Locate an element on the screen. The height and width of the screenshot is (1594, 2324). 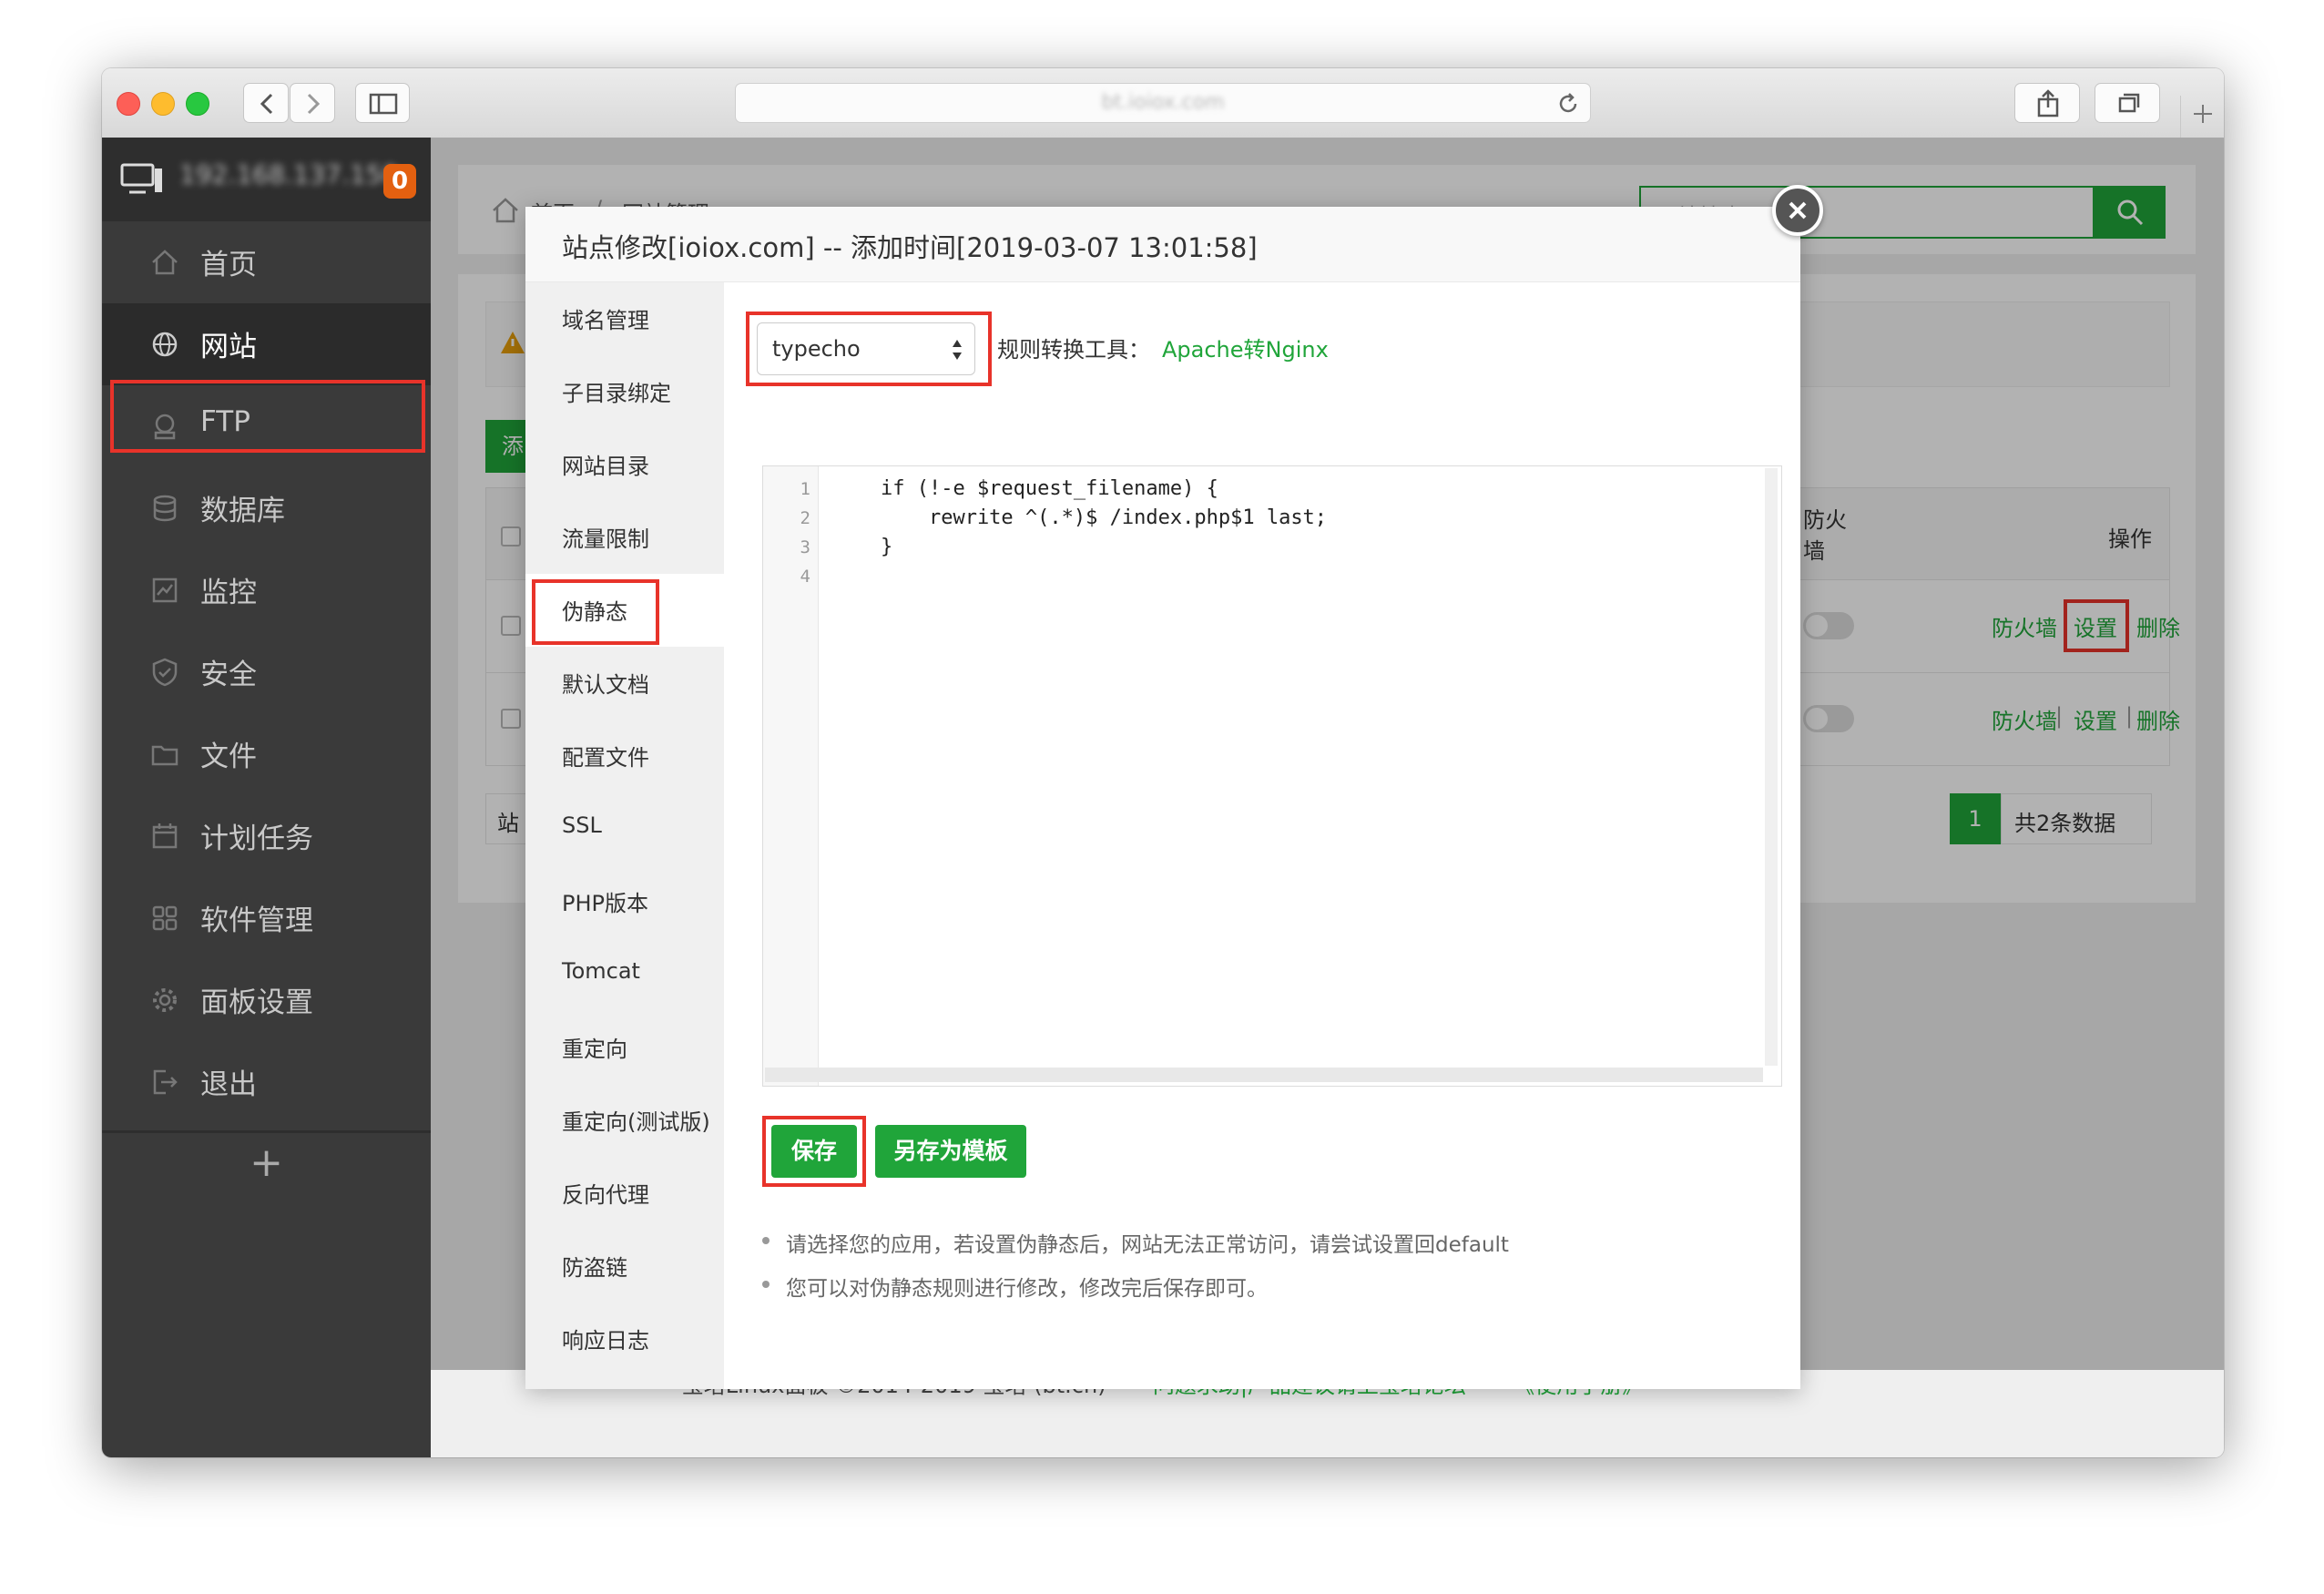
tab-access-log: 响应日志 is located at coordinates (624, 1339).